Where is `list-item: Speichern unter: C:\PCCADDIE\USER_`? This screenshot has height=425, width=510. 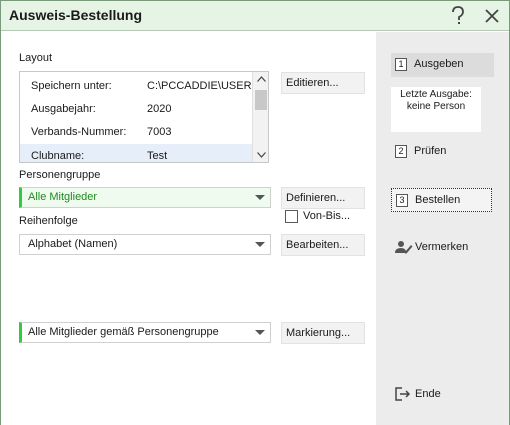 list-item: Speichern unter: C:\PCCADDIE\USER_ is located at coordinates (136, 86).